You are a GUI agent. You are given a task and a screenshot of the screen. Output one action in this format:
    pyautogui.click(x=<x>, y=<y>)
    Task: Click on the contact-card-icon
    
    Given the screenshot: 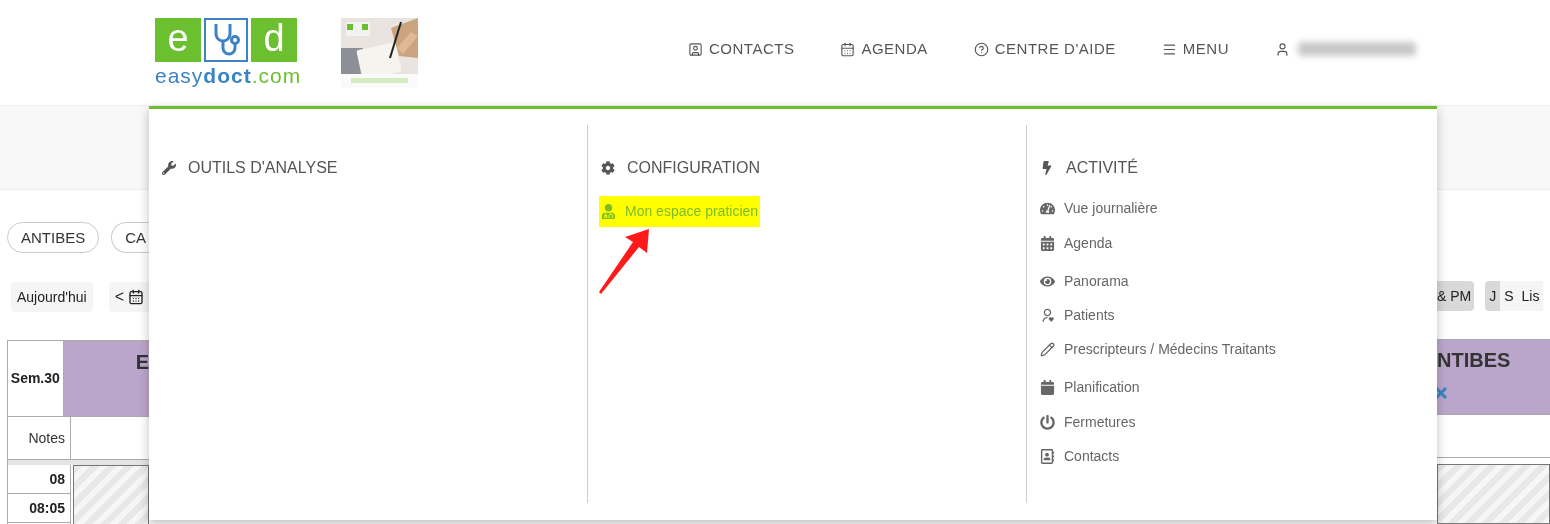 What is the action you would take?
    pyautogui.click(x=695, y=49)
    